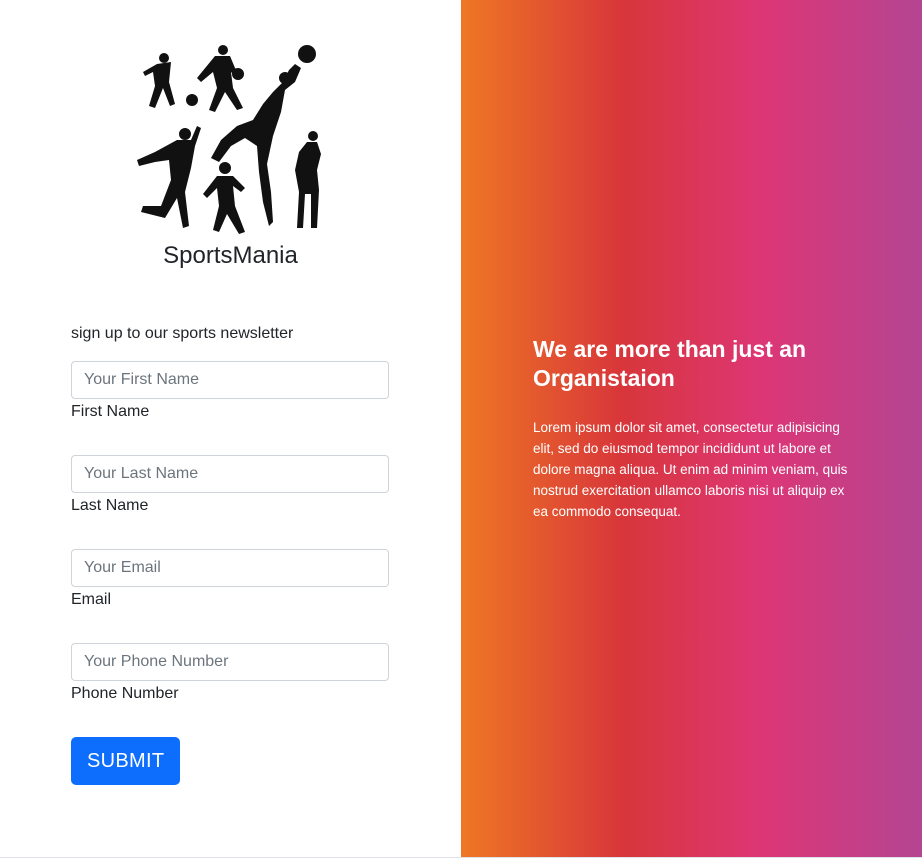 This screenshot has width=922, height=858. I want to click on phone-input, so click(230, 662).